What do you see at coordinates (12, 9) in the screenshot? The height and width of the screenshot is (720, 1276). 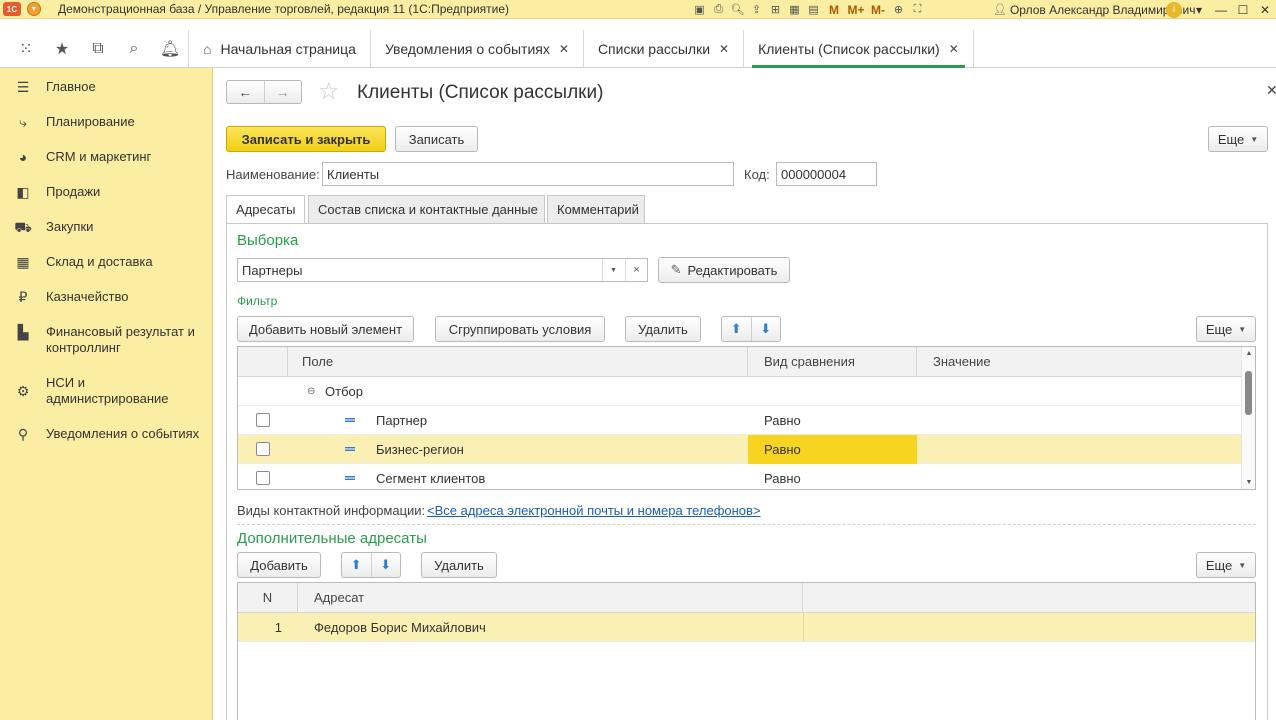 I see `app-logo-icon: 1С` at bounding box center [12, 9].